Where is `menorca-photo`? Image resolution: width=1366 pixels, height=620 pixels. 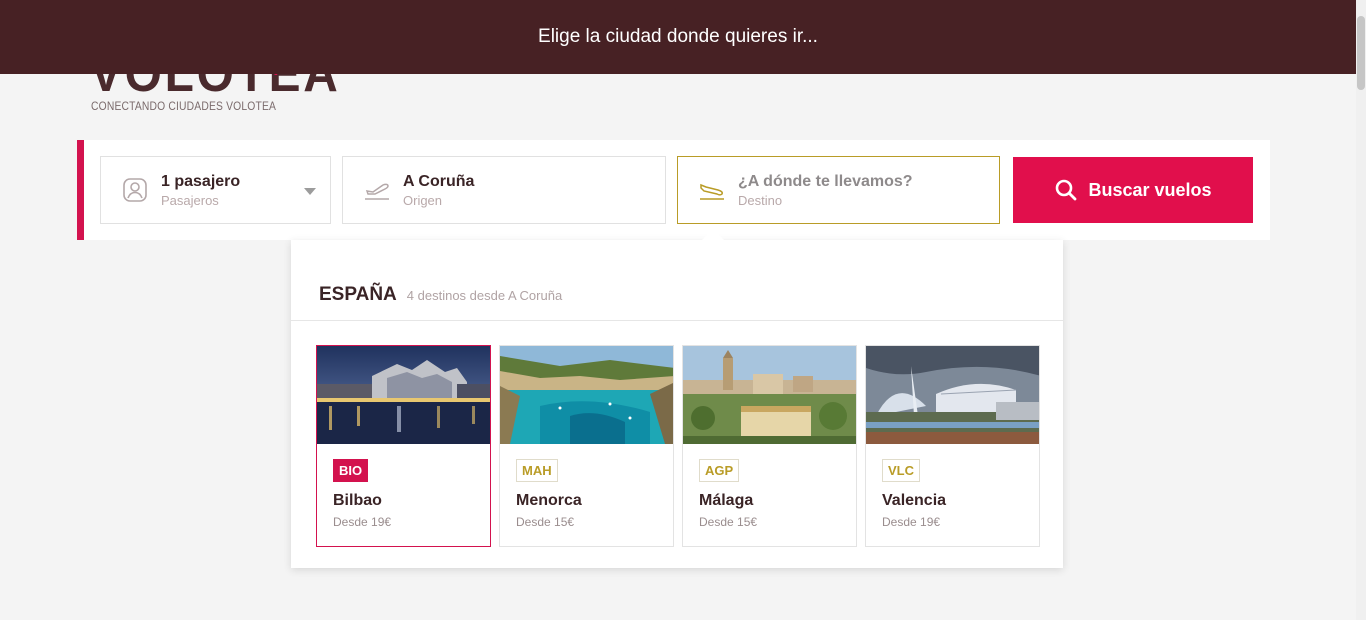
menorca-photo is located at coordinates (586, 395).